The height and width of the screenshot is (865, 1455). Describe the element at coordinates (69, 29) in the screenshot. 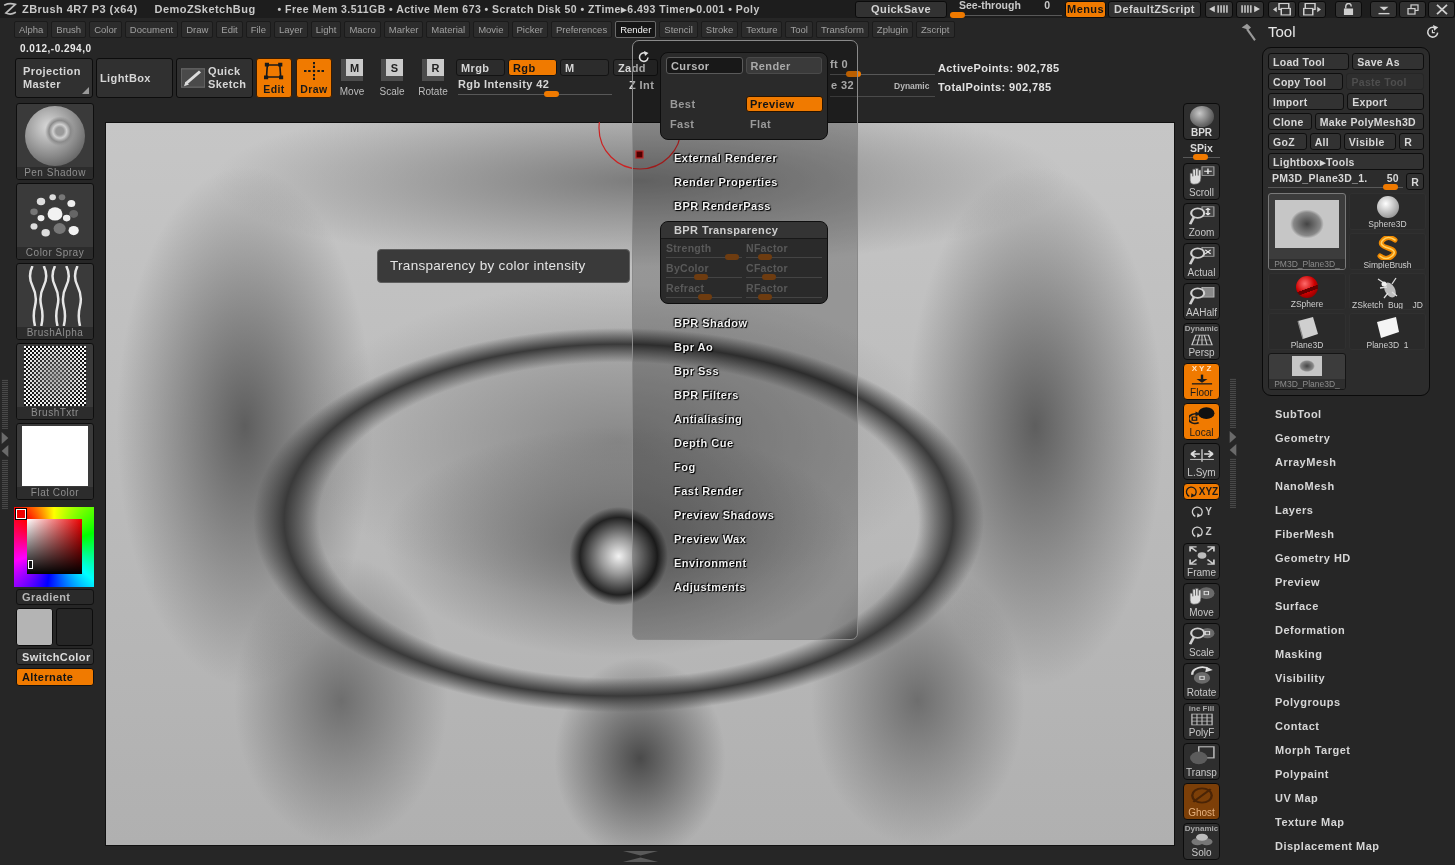

I see `menu-tab: Brush` at that location.